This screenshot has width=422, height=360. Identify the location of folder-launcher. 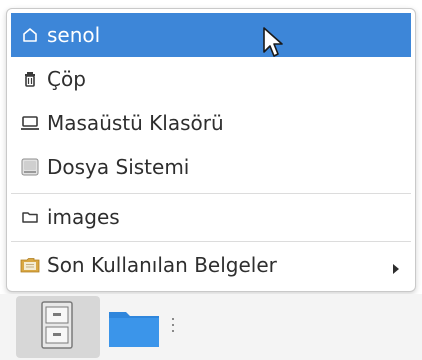
(134, 328).